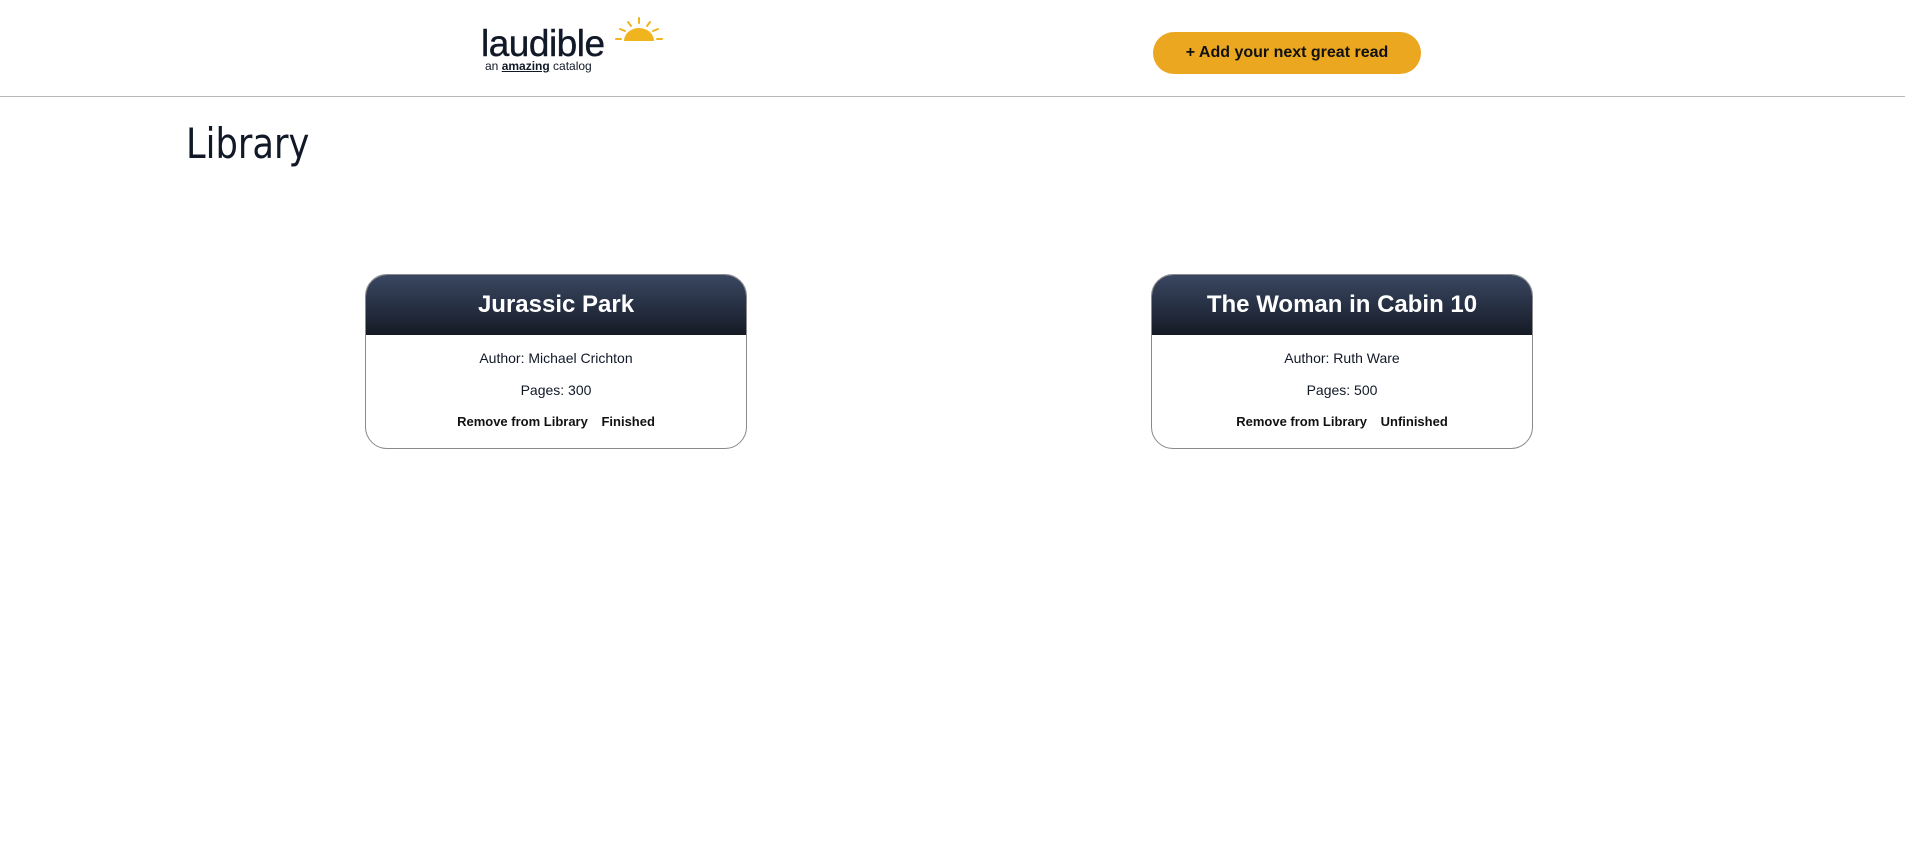  What do you see at coordinates (1414, 421) in the screenshot?
I see `reading-status-toggle: Unfinished` at bounding box center [1414, 421].